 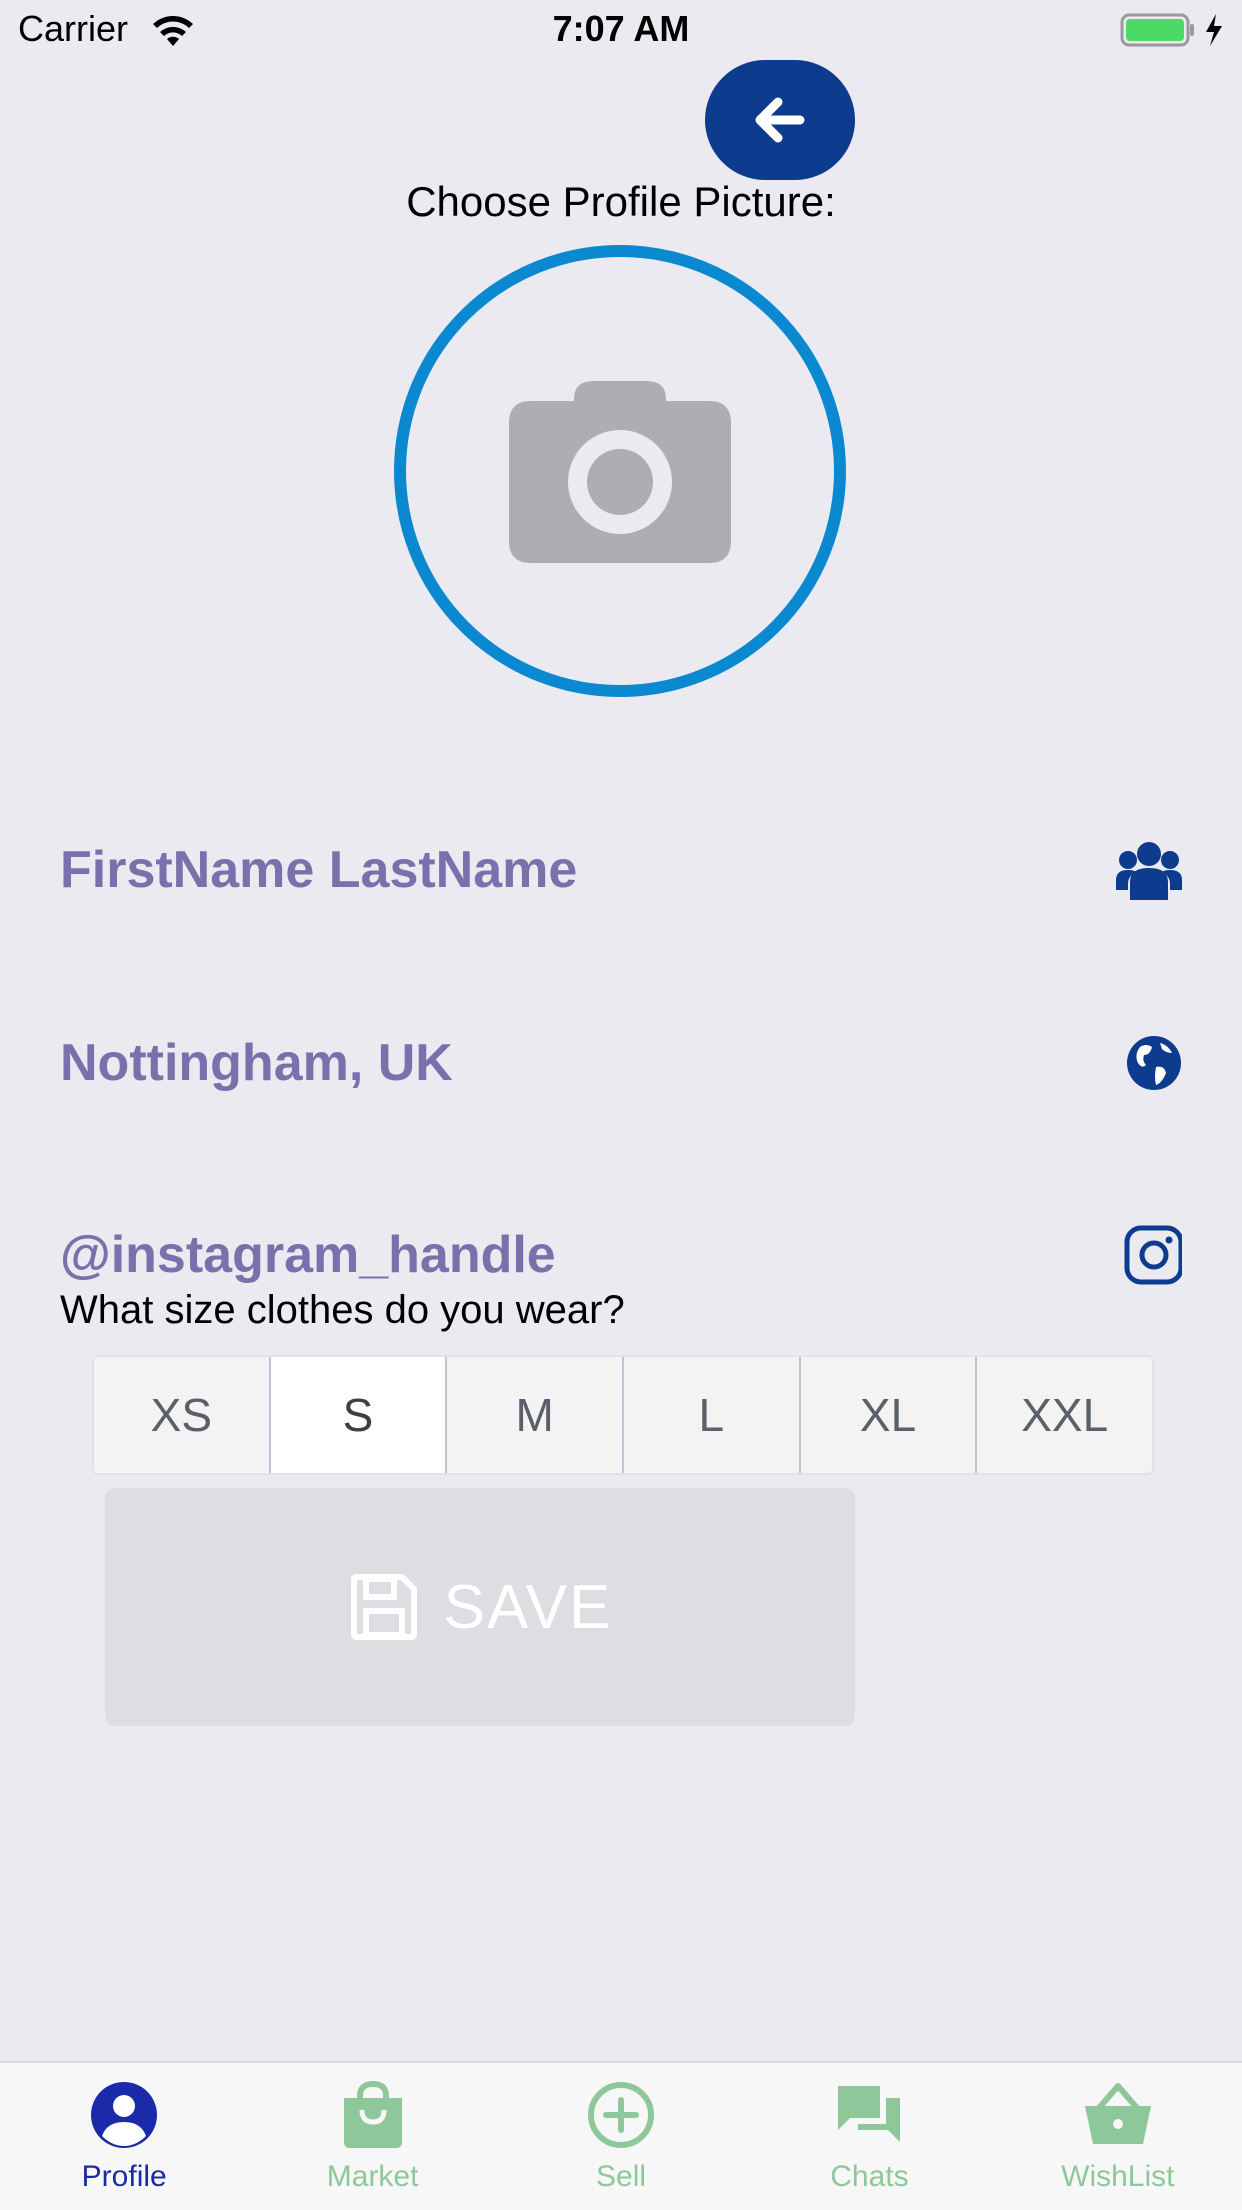 I want to click on instagram-field: @instagram_handle, so click(x=308, y=1255).